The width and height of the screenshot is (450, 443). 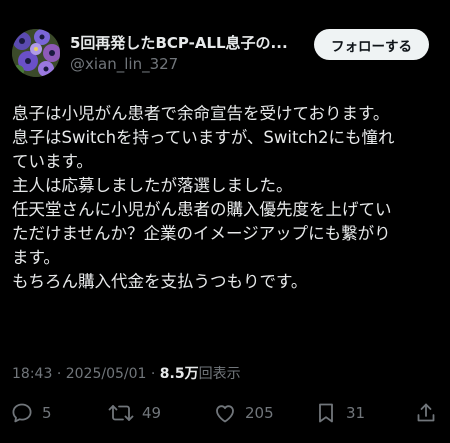 I want to click on author-handle: @xian_lin_327, so click(x=124, y=64).